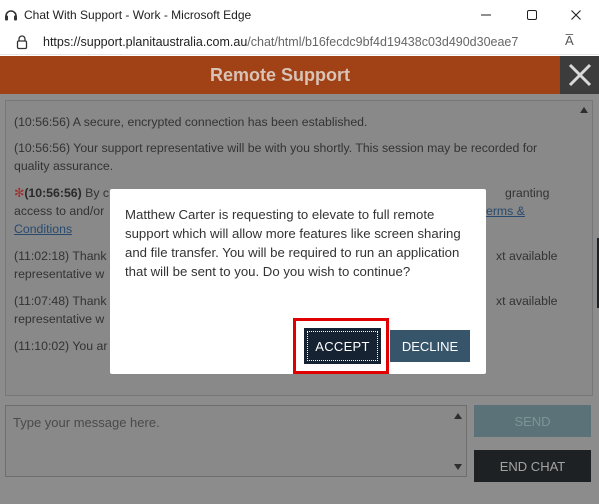  I want to click on message-text: access to and/or, so click(59, 211).